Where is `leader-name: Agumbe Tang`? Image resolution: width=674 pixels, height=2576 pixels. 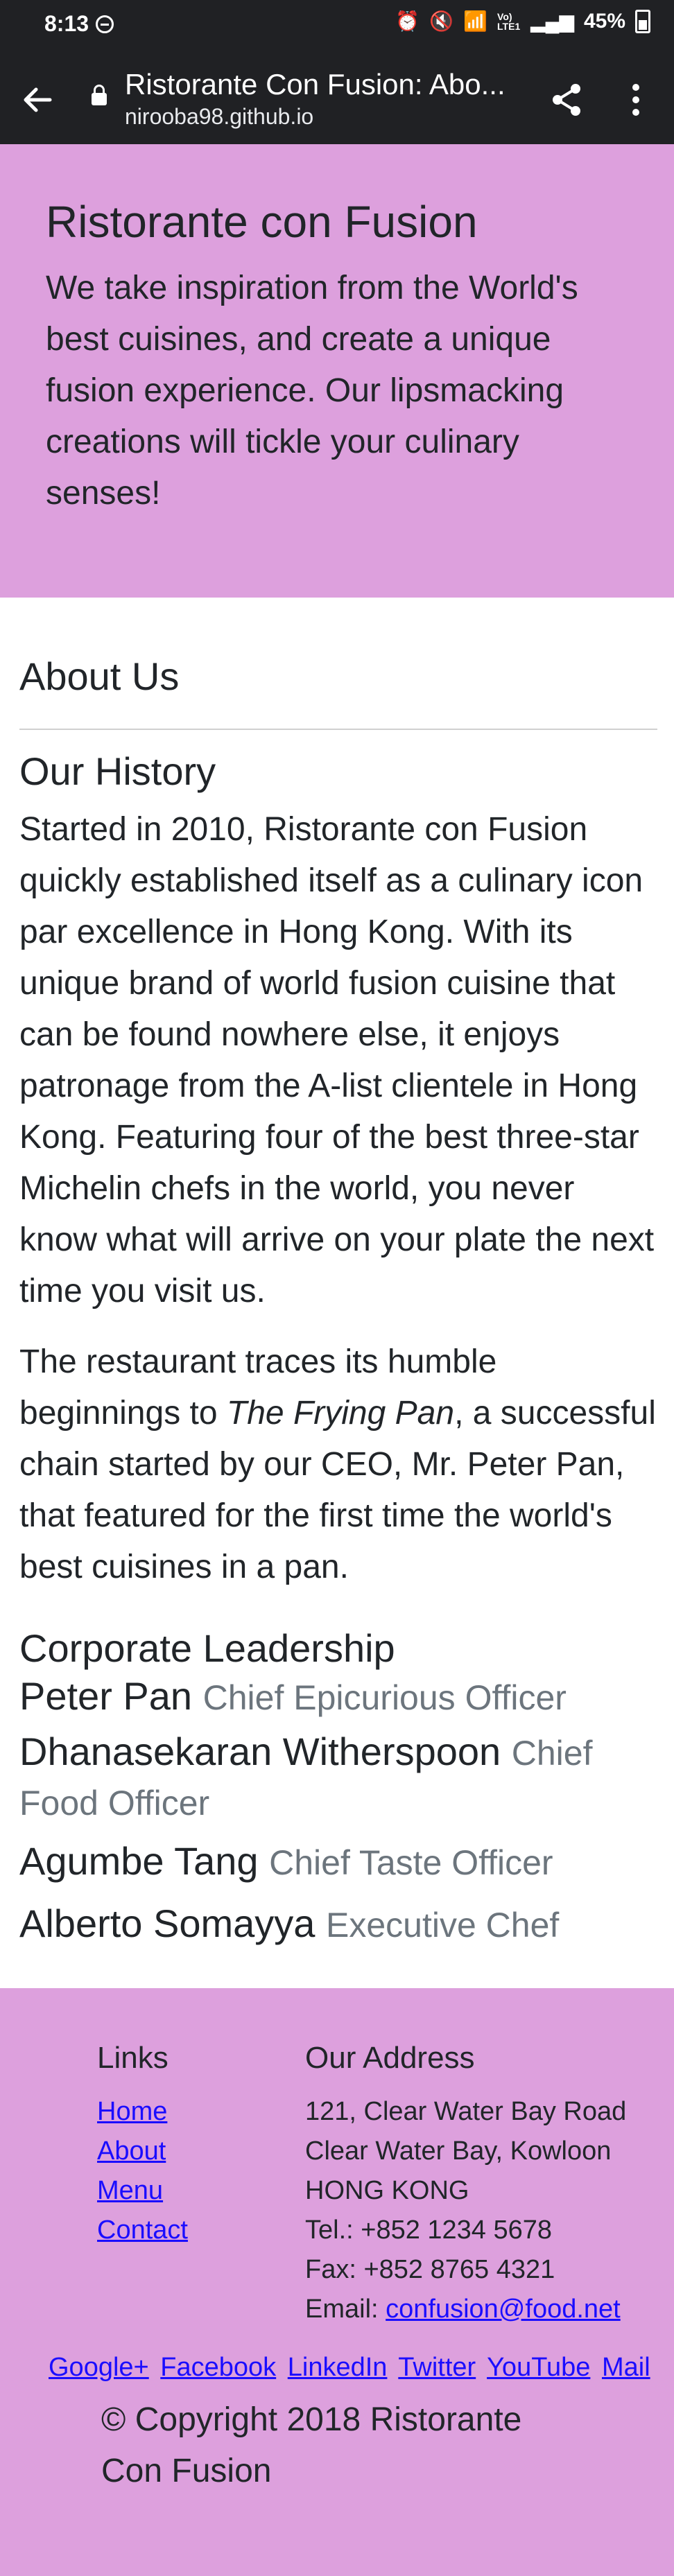
leader-name: Agumbe Tang is located at coordinates (139, 1860).